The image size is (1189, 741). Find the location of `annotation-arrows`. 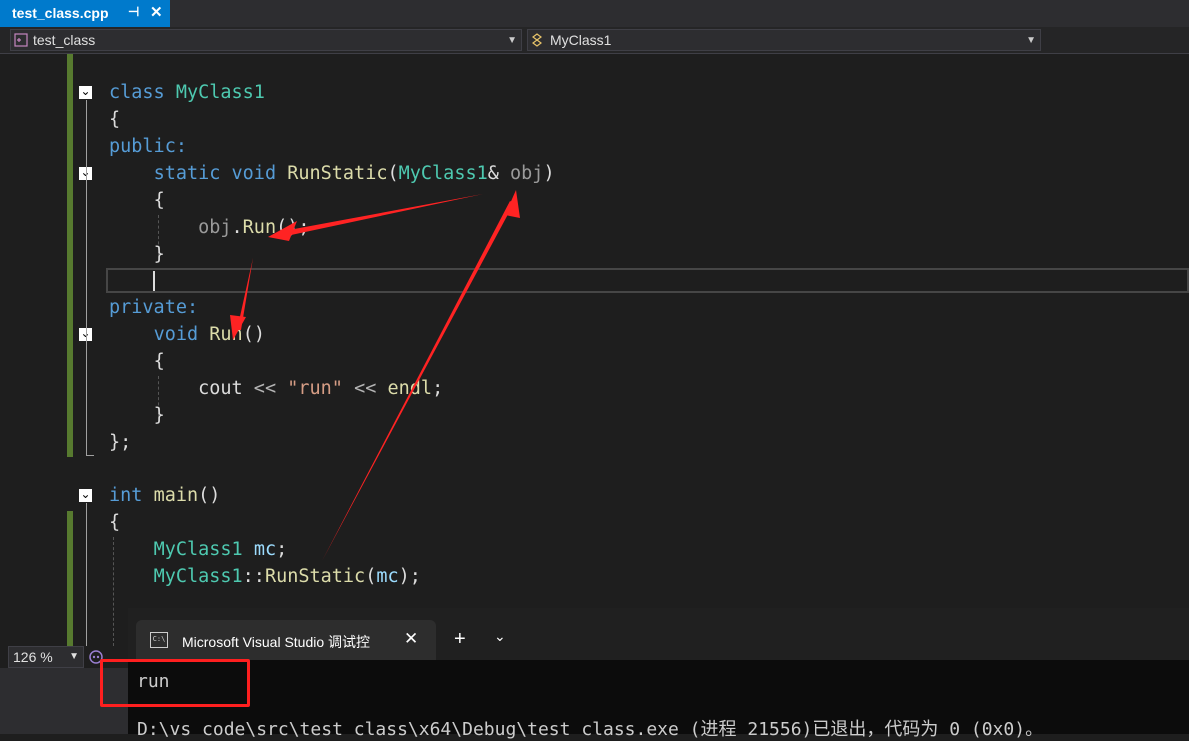

annotation-arrows is located at coordinates (375, 375).